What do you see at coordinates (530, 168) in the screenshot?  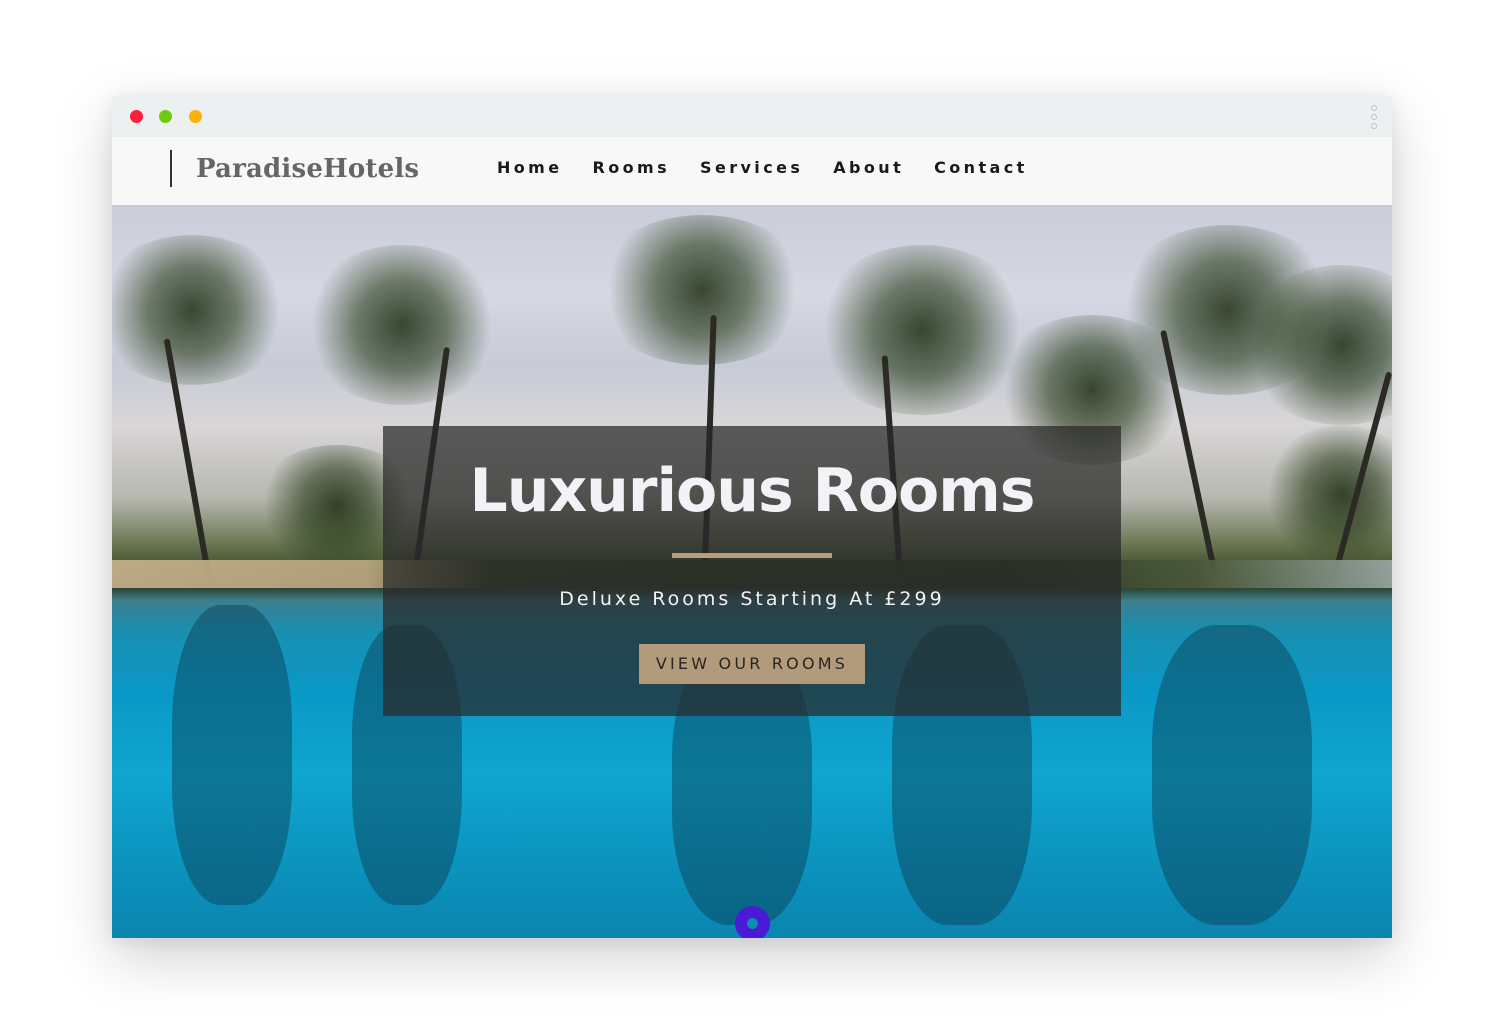 I see `nav-item-home: Home` at bounding box center [530, 168].